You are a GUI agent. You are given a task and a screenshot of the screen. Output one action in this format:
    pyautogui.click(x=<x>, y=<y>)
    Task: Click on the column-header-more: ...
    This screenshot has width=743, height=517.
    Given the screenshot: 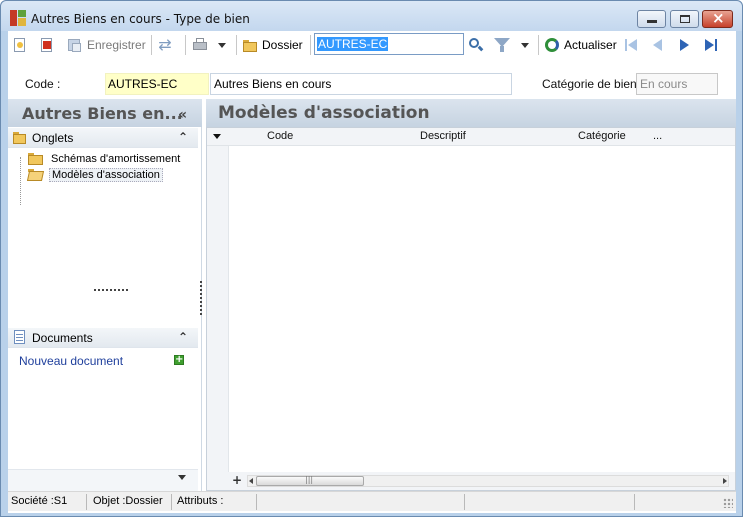 What is the action you would take?
    pyautogui.click(x=657, y=136)
    